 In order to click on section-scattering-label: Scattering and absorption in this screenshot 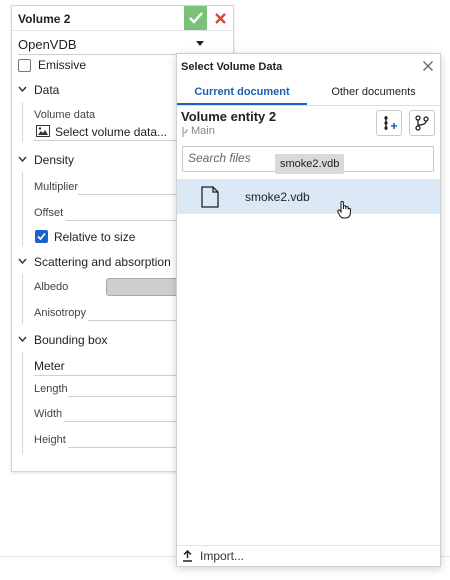, I will do `click(102, 262)`.